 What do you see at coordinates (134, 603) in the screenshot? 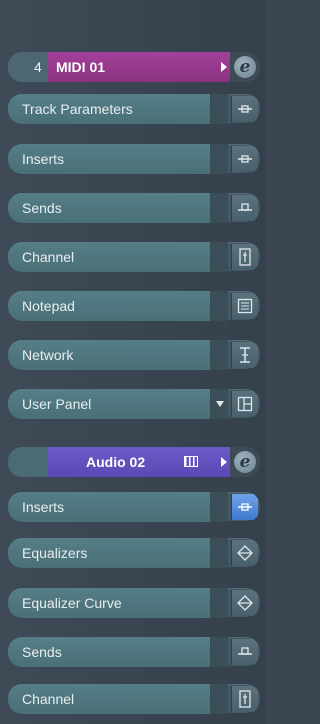
I see `section-equalizer-curve: Equalizer Curve` at bounding box center [134, 603].